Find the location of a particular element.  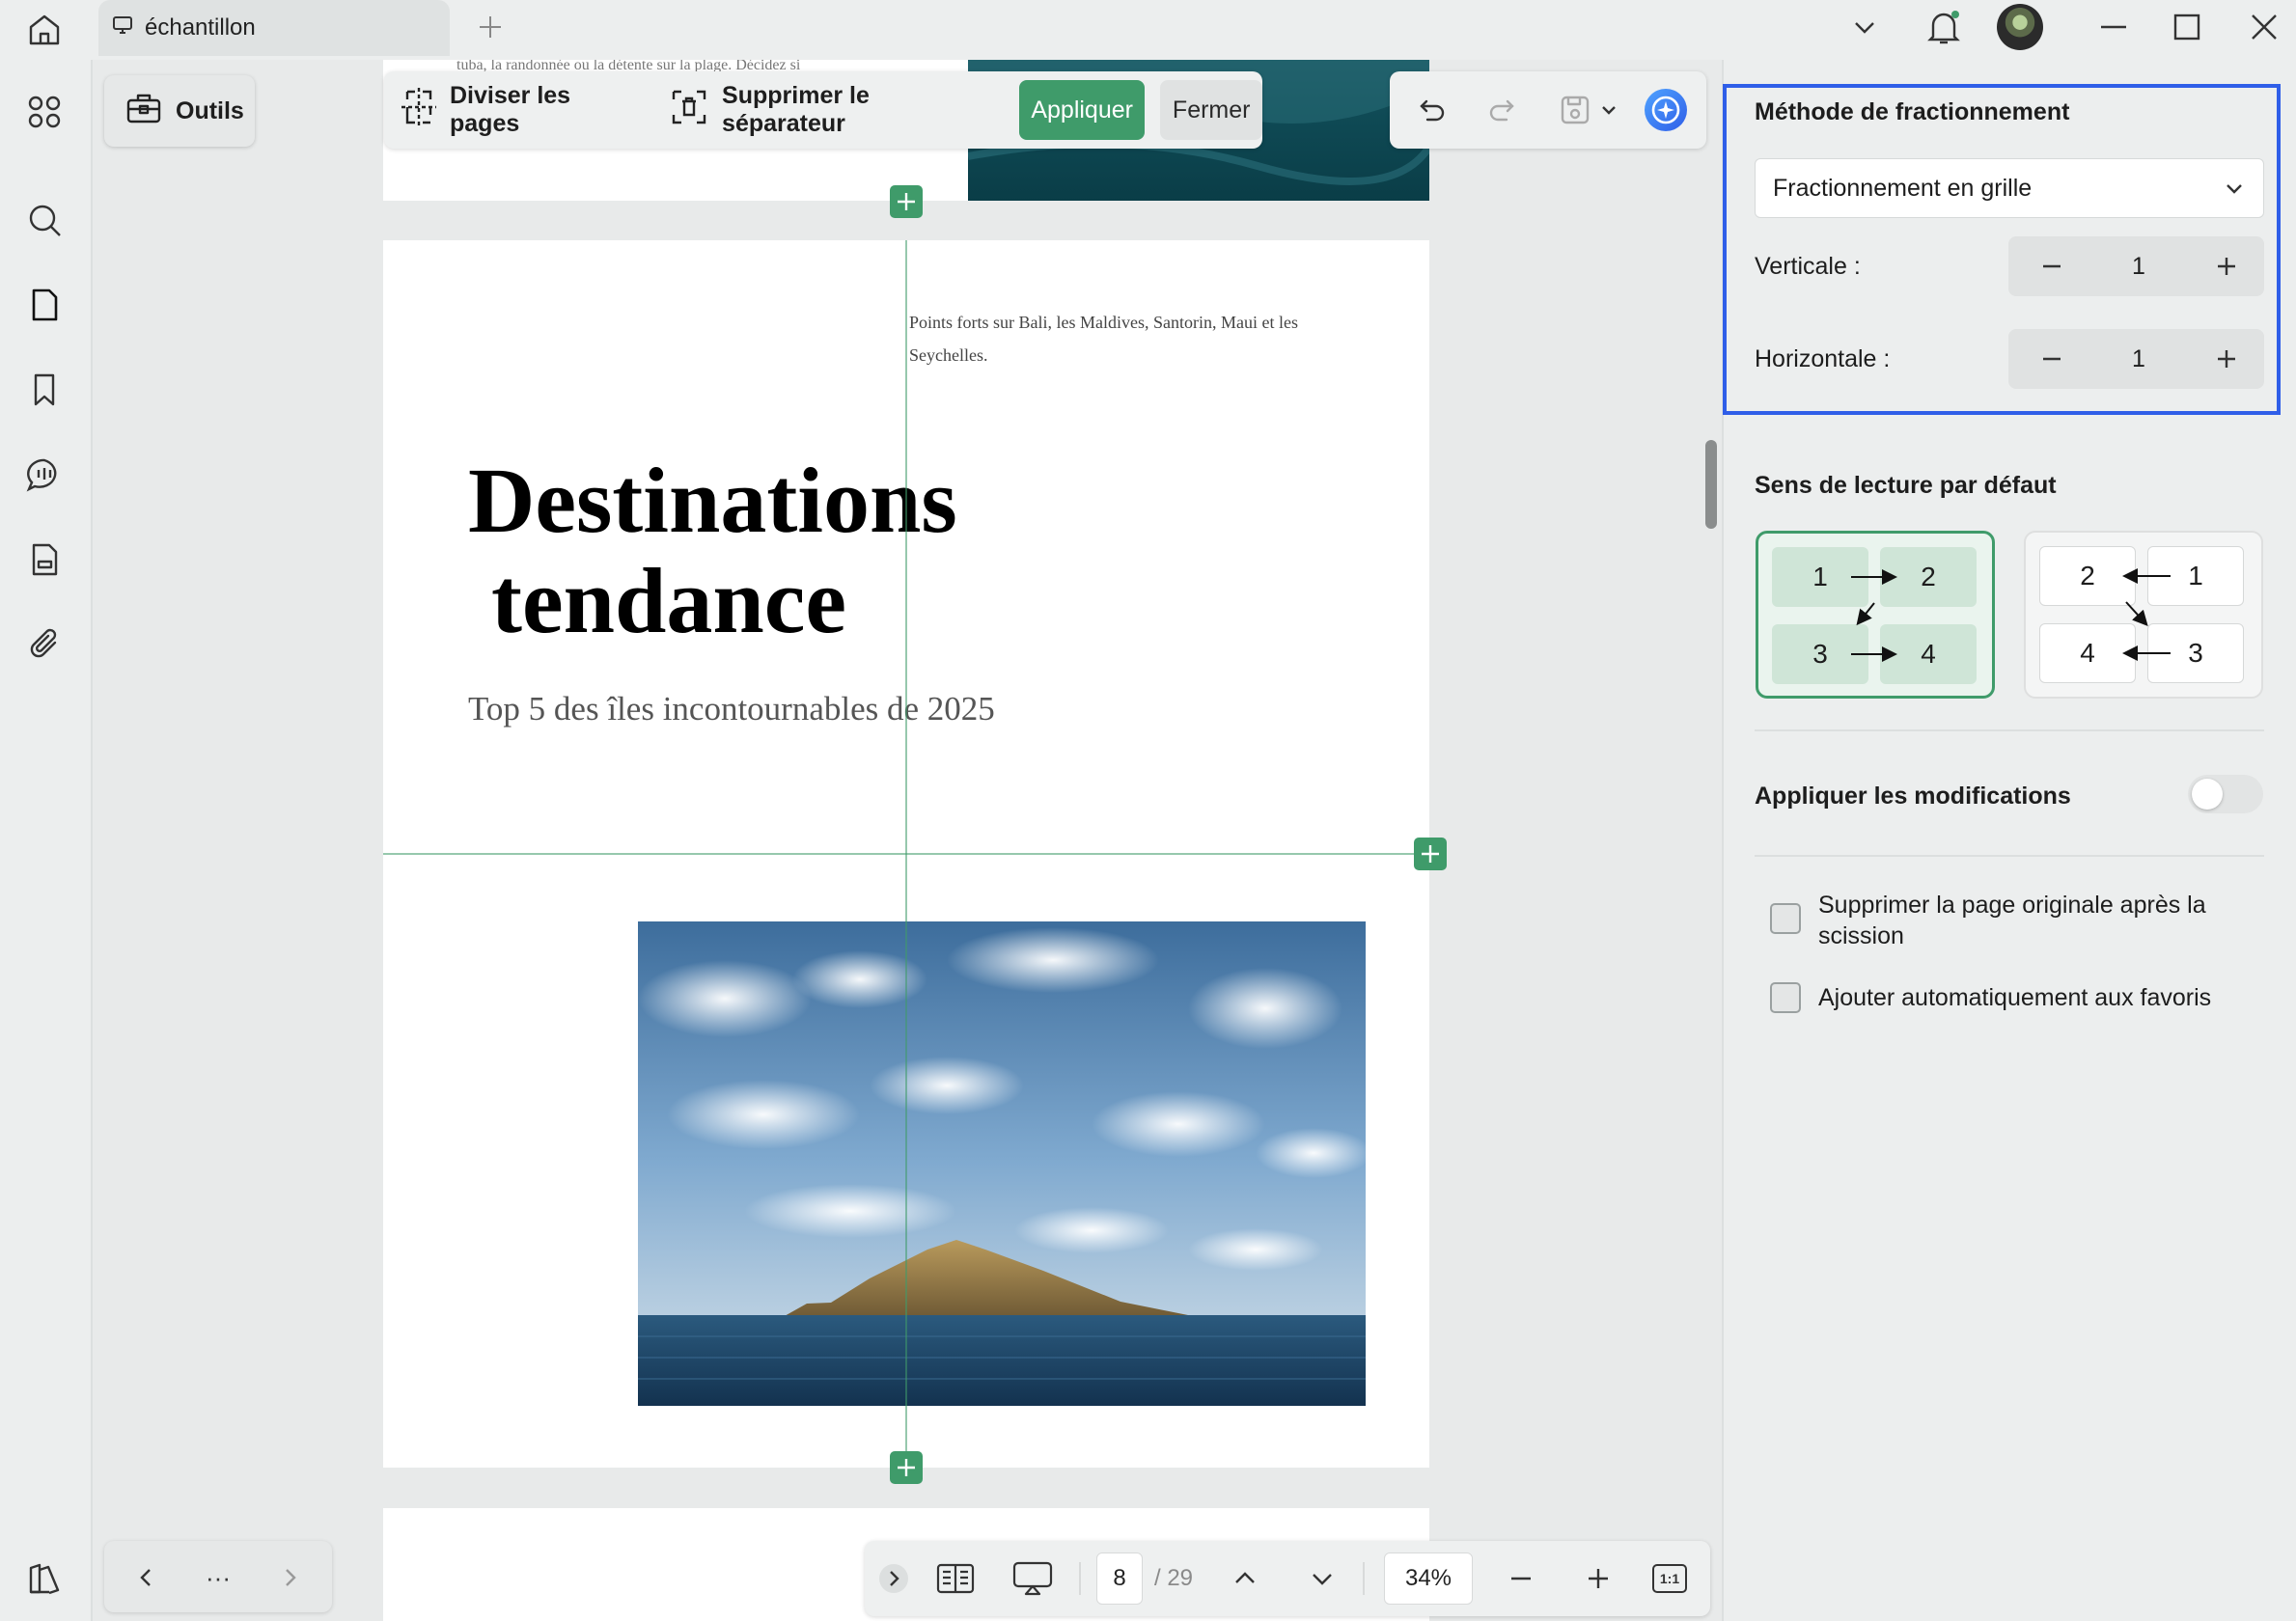

edit-toolbar is located at coordinates (1548, 110).